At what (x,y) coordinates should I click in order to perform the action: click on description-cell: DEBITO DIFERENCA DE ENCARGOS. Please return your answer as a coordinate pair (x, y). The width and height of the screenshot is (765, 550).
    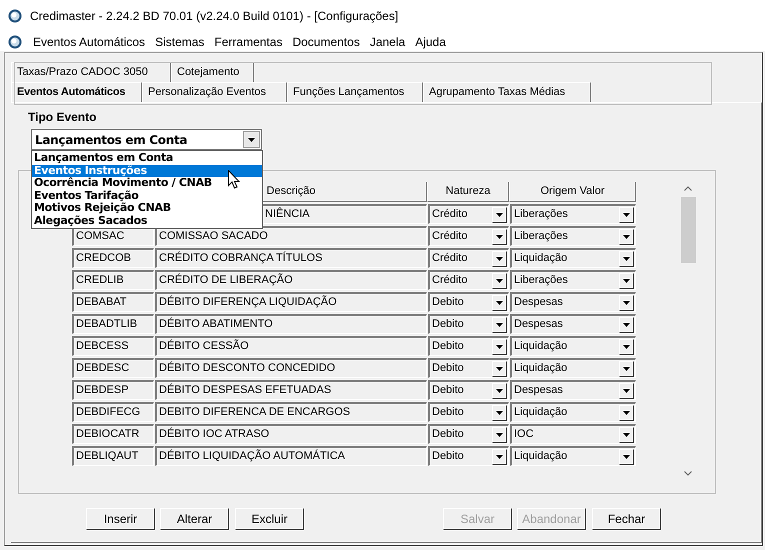
    Looking at the image, I should click on (291, 412).